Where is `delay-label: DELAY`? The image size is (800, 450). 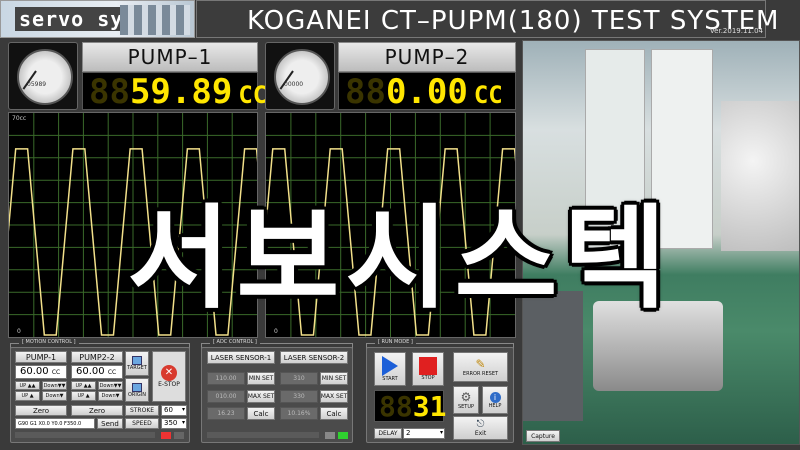
delay-label: DELAY is located at coordinates (388, 433).